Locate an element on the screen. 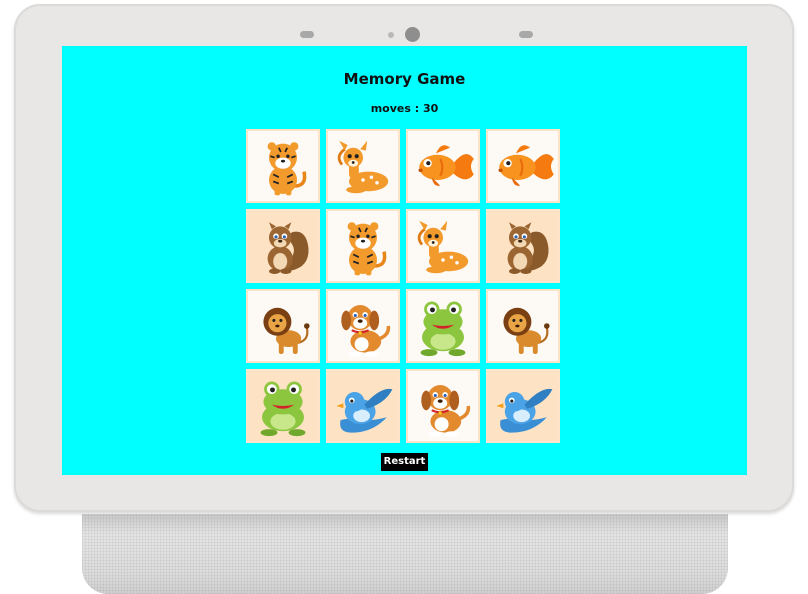 Image resolution: width=808 pixels, height=594 pixels. restart-button: Restart is located at coordinates (404, 462).